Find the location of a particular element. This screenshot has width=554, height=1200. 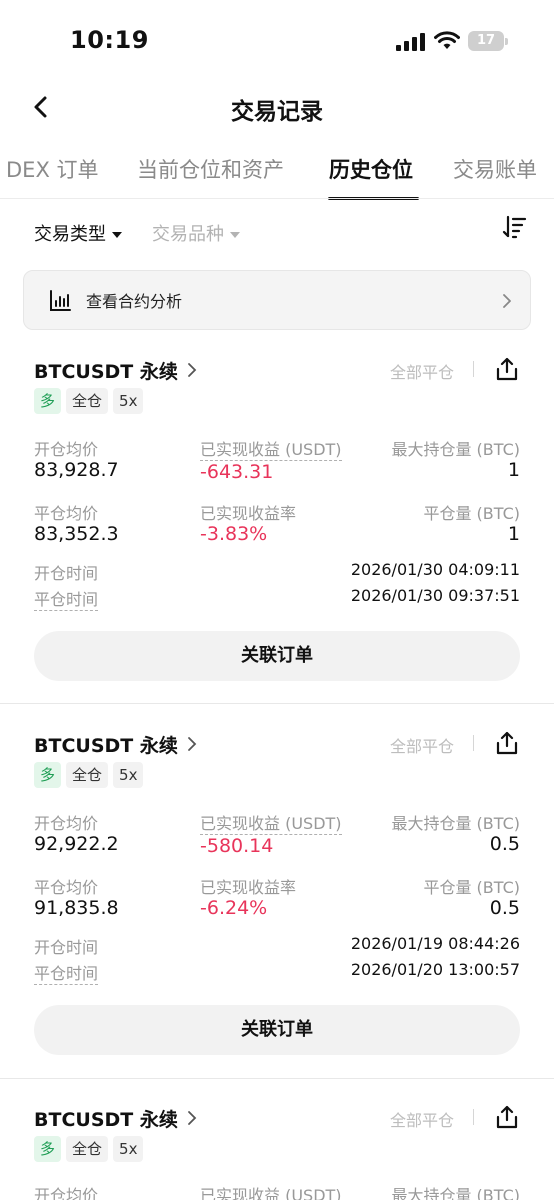

tab-dex-orders: DEX 订单 is located at coordinates (52, 169).